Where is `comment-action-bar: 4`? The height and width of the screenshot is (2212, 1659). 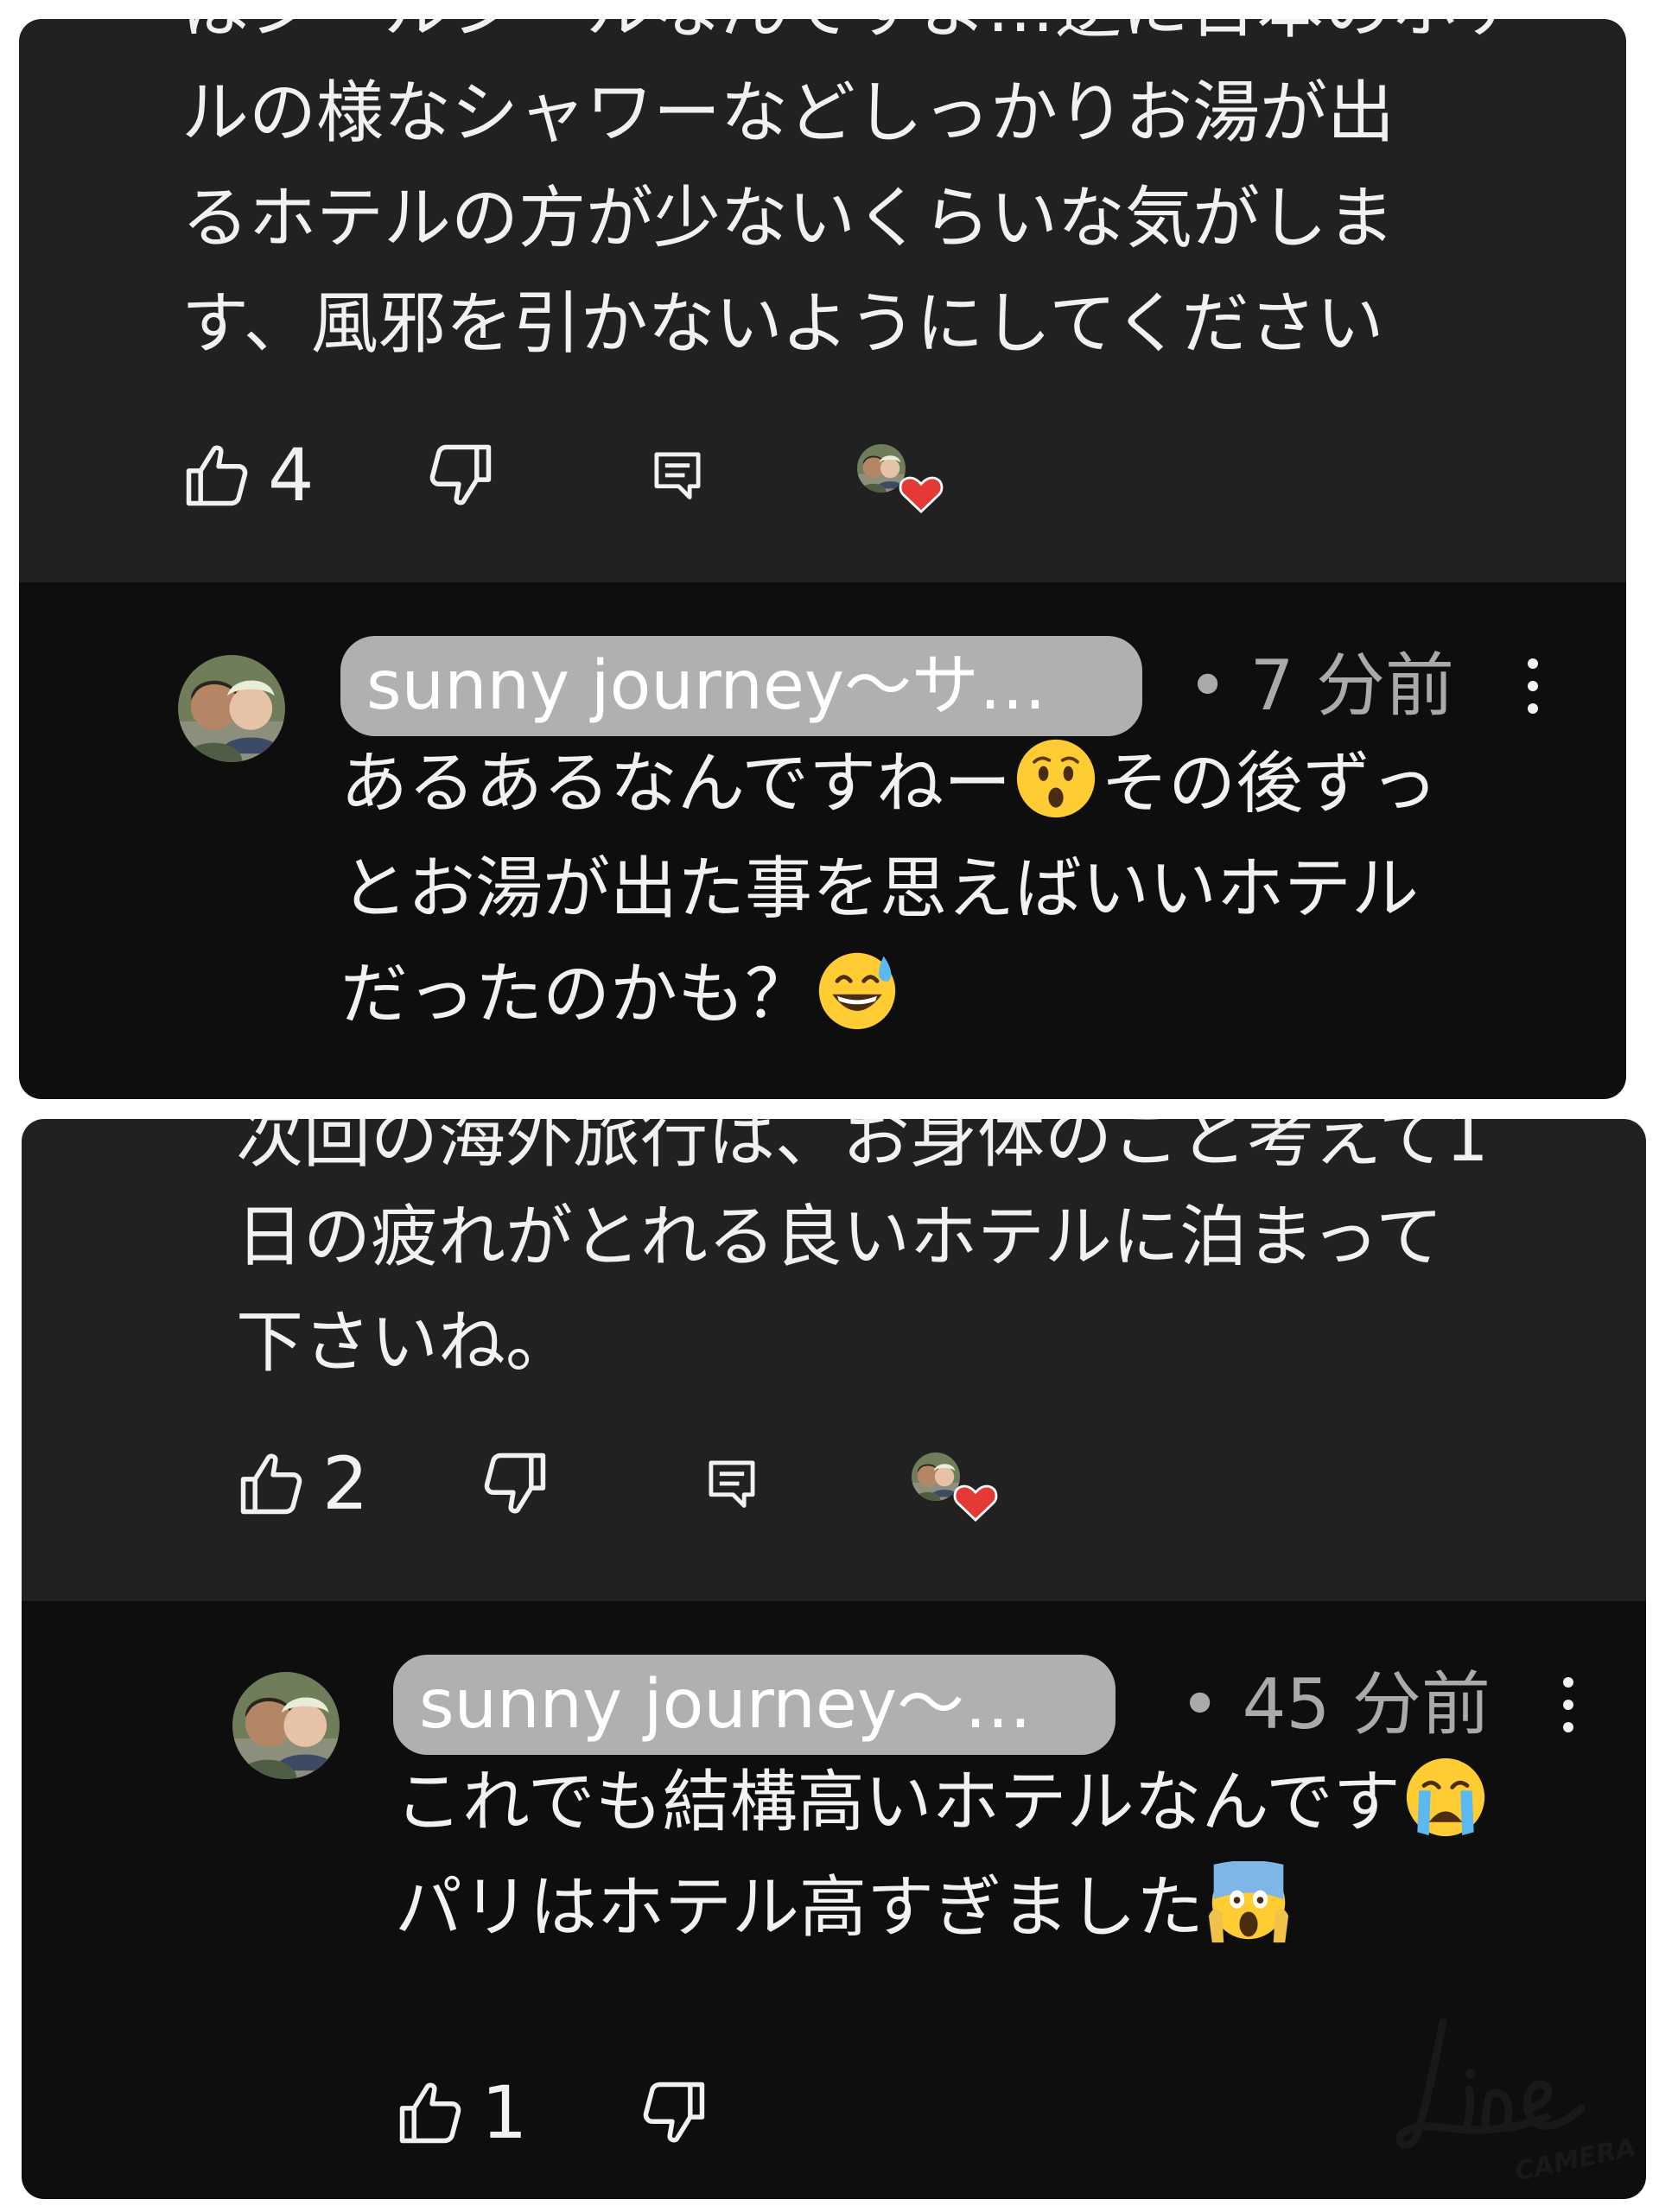 comment-action-bar: 4 is located at coordinates (613, 475).